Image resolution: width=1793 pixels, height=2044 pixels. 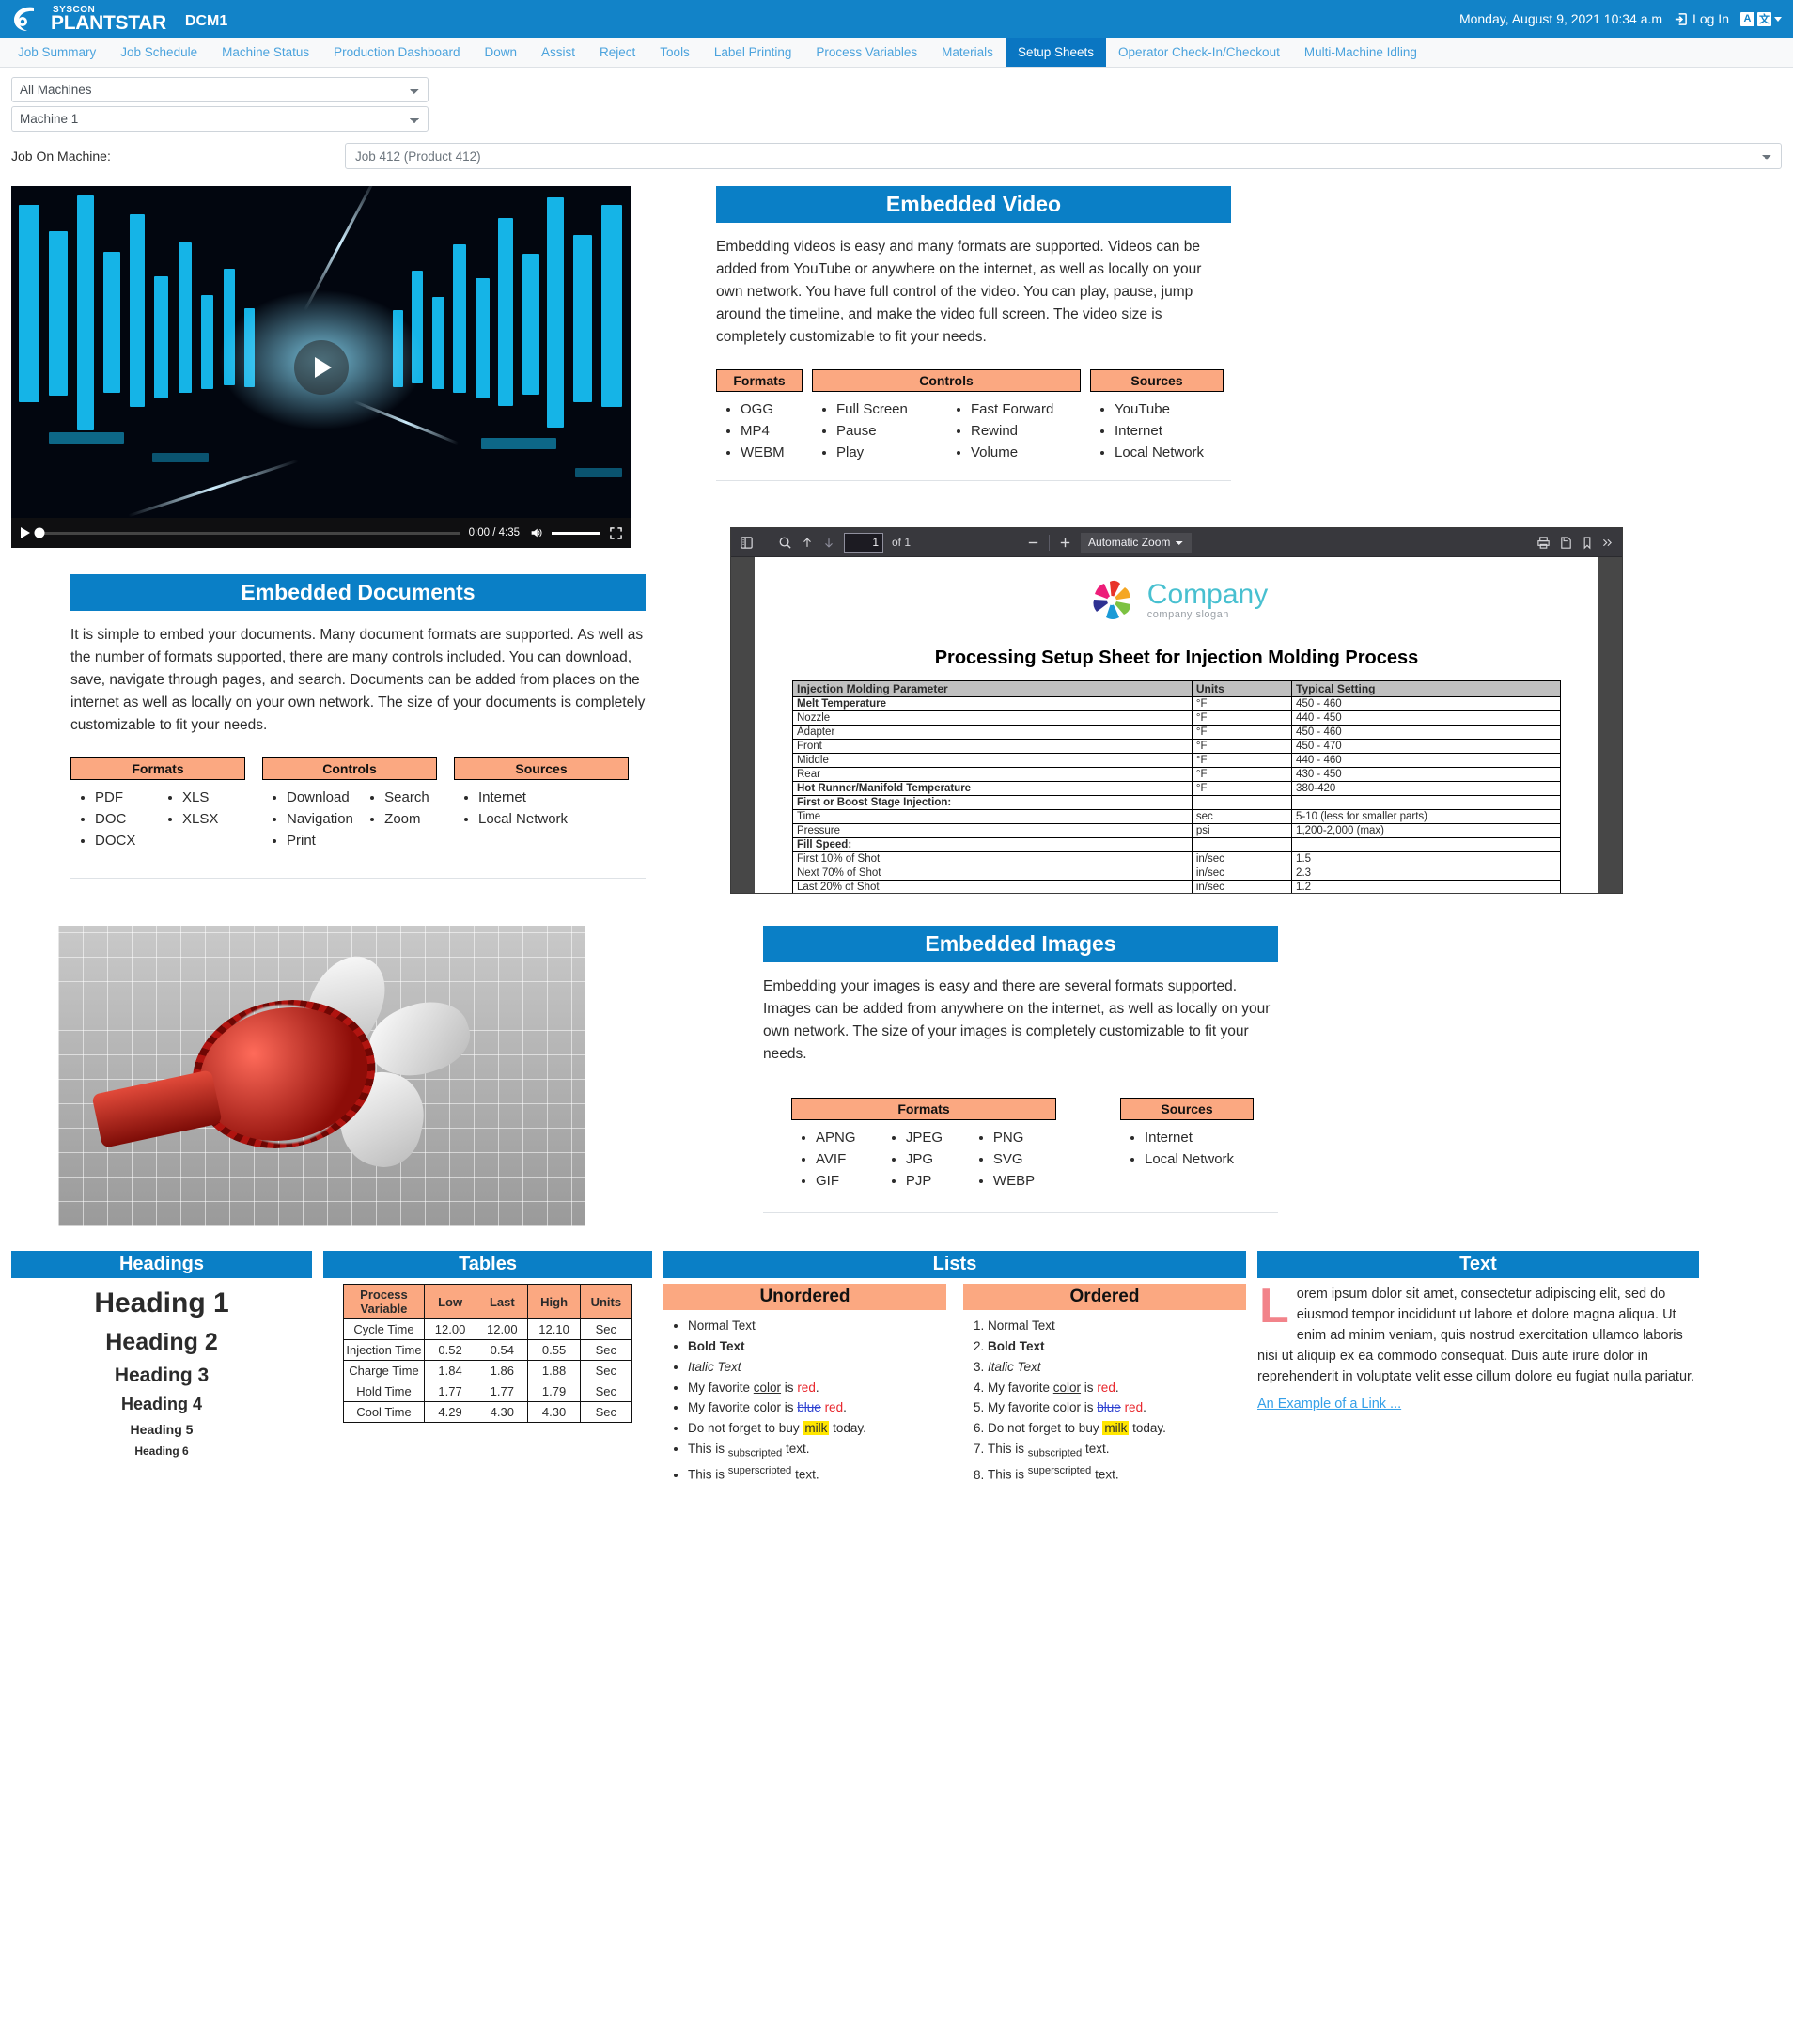 What do you see at coordinates (1587, 543) in the screenshot?
I see `bookmark-icon` at bounding box center [1587, 543].